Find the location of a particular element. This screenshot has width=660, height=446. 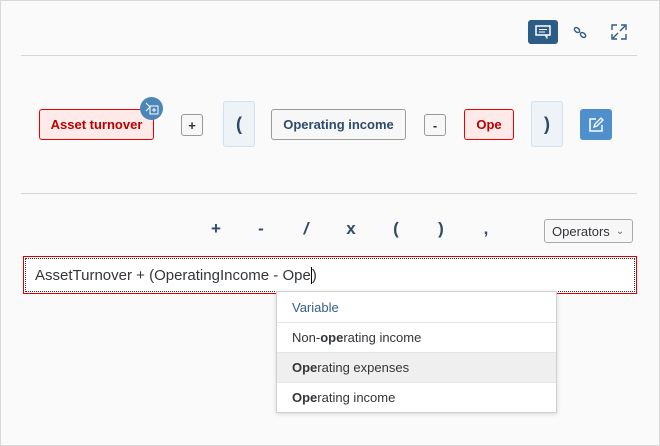

item-text: Non- is located at coordinates (306, 337).